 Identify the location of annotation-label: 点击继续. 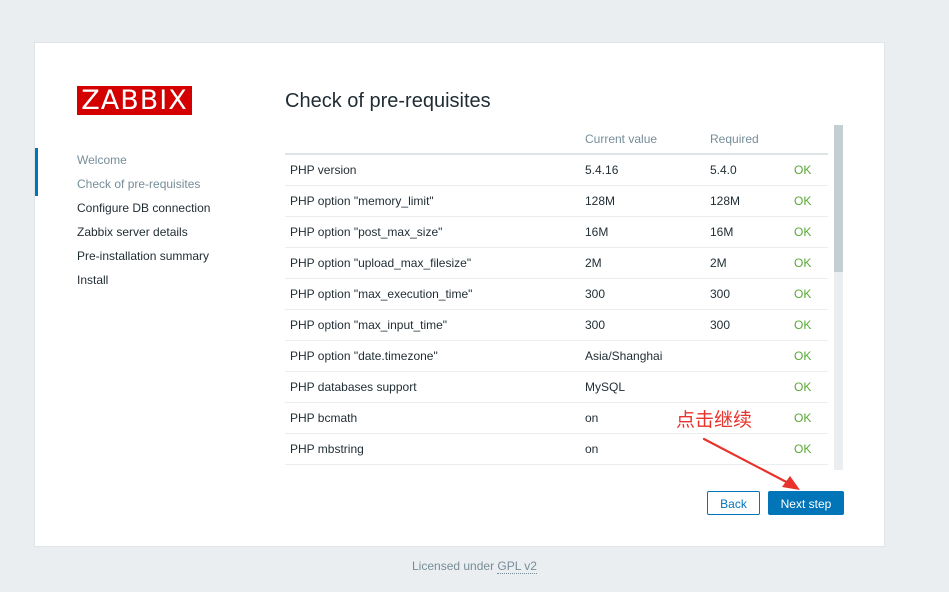
(714, 420).